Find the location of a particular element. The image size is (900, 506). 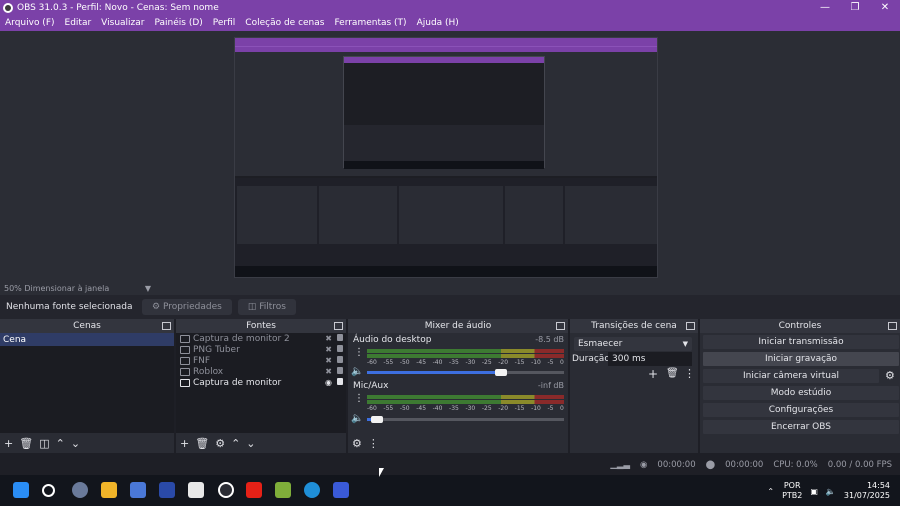

studio-mode-button: Modo estúdio is located at coordinates (801, 393).